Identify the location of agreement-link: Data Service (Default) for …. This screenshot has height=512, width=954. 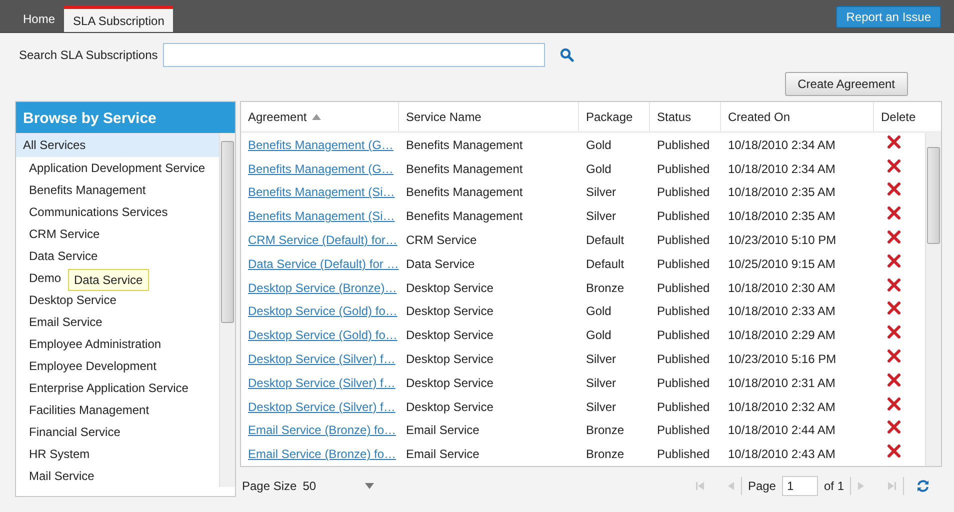
(320, 263).